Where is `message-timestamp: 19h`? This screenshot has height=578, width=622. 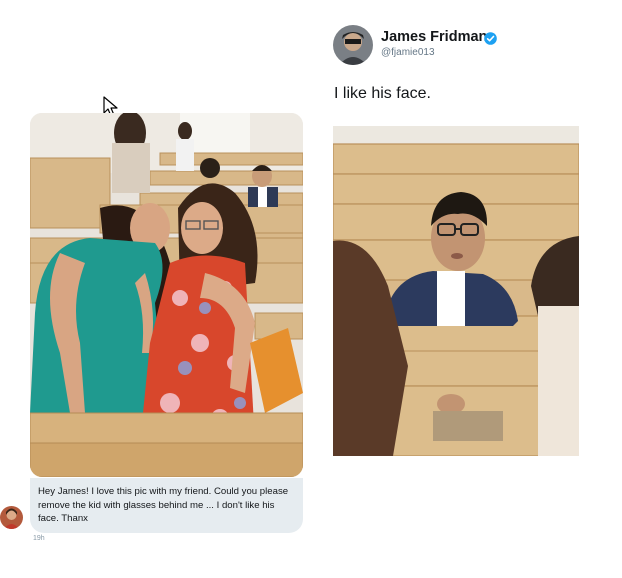
message-timestamp: 19h is located at coordinates (39, 538).